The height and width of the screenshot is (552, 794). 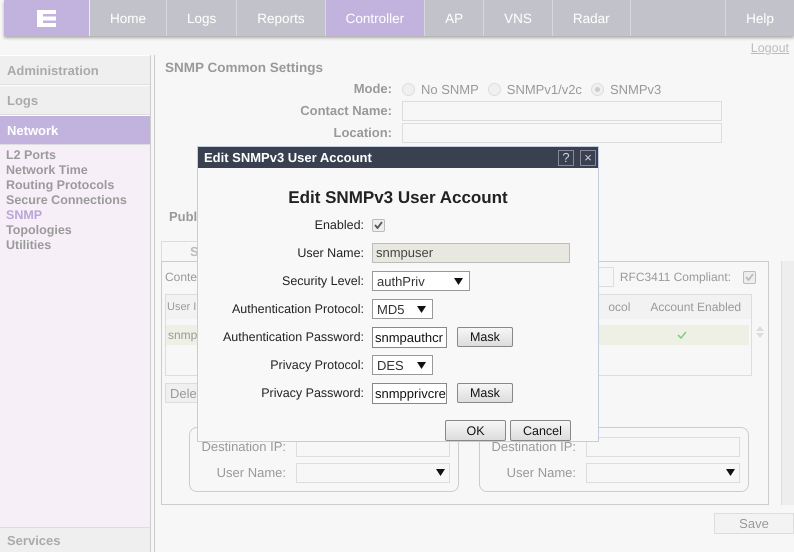 I want to click on radio-label: SNMPv1/v2c, so click(x=544, y=89).